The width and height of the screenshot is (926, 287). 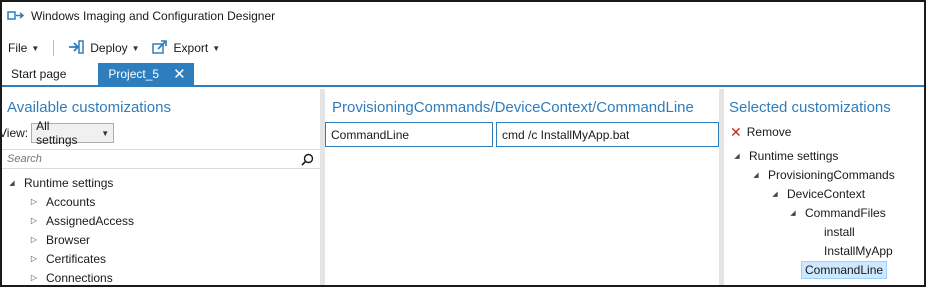 I want to click on export-menu: Export ▼, so click(x=186, y=48).